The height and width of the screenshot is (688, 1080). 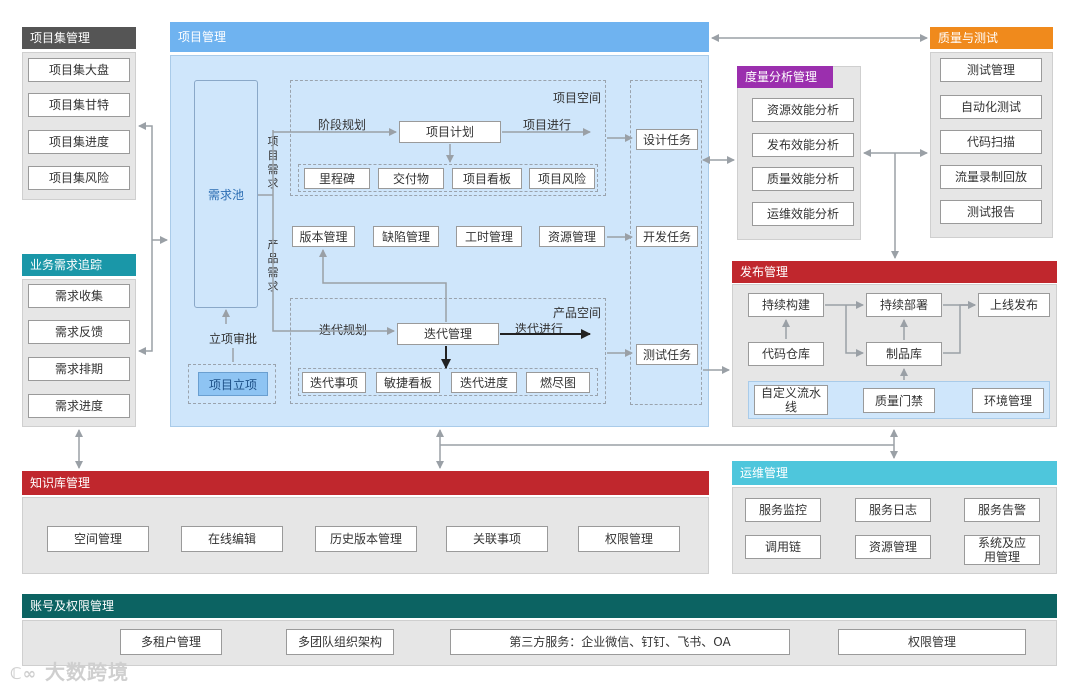 I want to click on watermark-text: 大数跨境, so click(x=87, y=672).